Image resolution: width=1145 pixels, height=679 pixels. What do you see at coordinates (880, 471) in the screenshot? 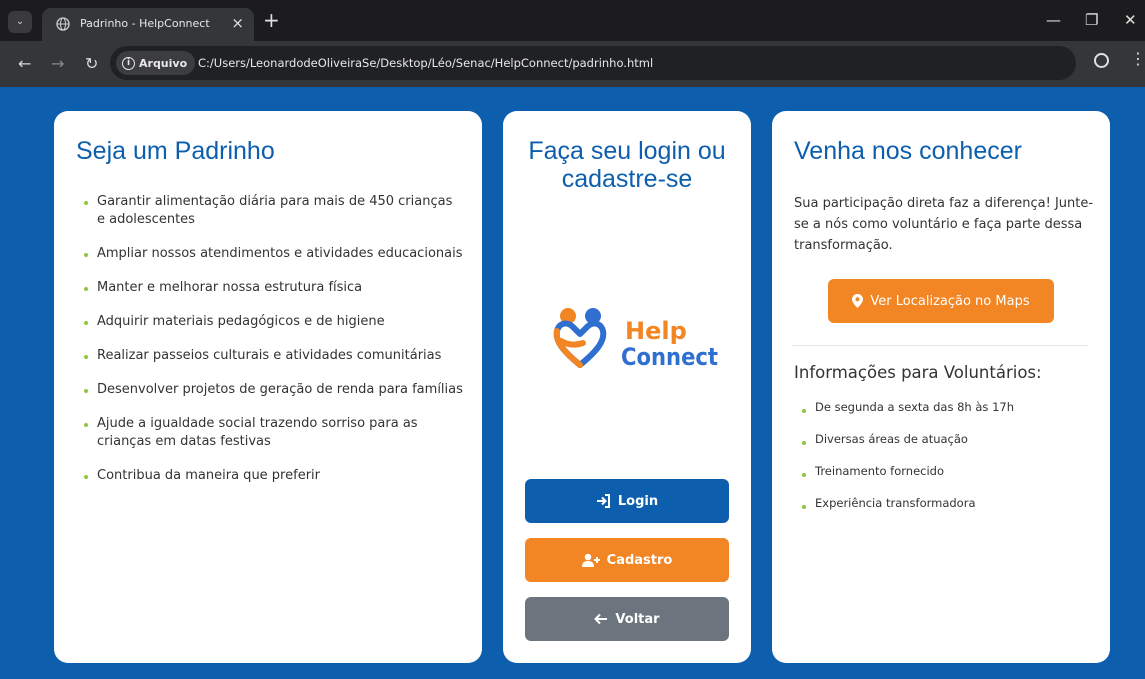
I see `list-item-text: Treinamento fornecido` at bounding box center [880, 471].